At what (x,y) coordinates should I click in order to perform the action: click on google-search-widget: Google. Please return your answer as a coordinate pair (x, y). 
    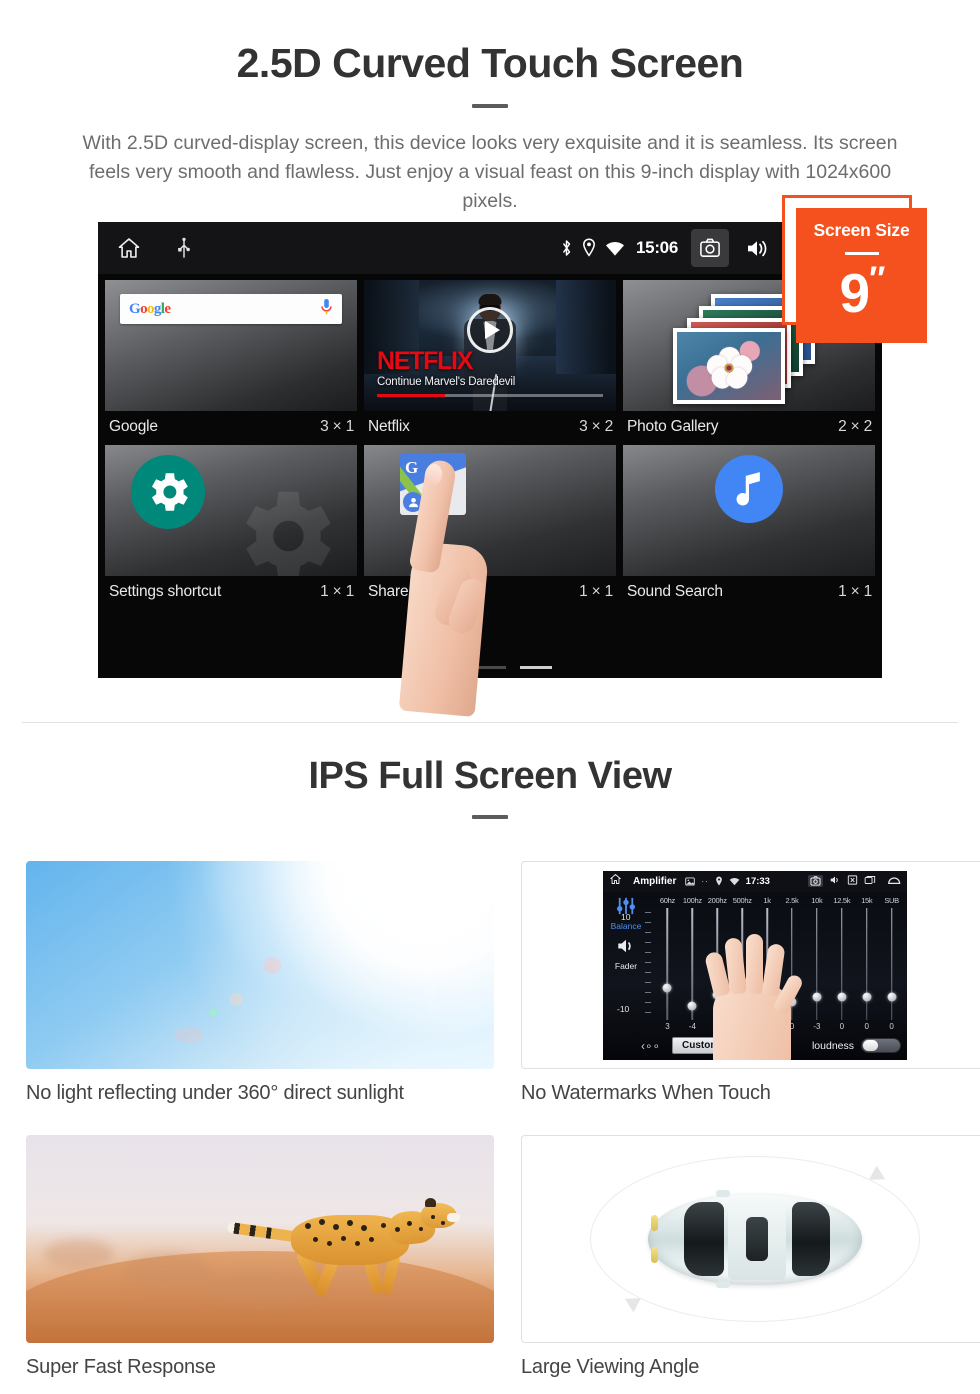
    Looking at the image, I should click on (231, 345).